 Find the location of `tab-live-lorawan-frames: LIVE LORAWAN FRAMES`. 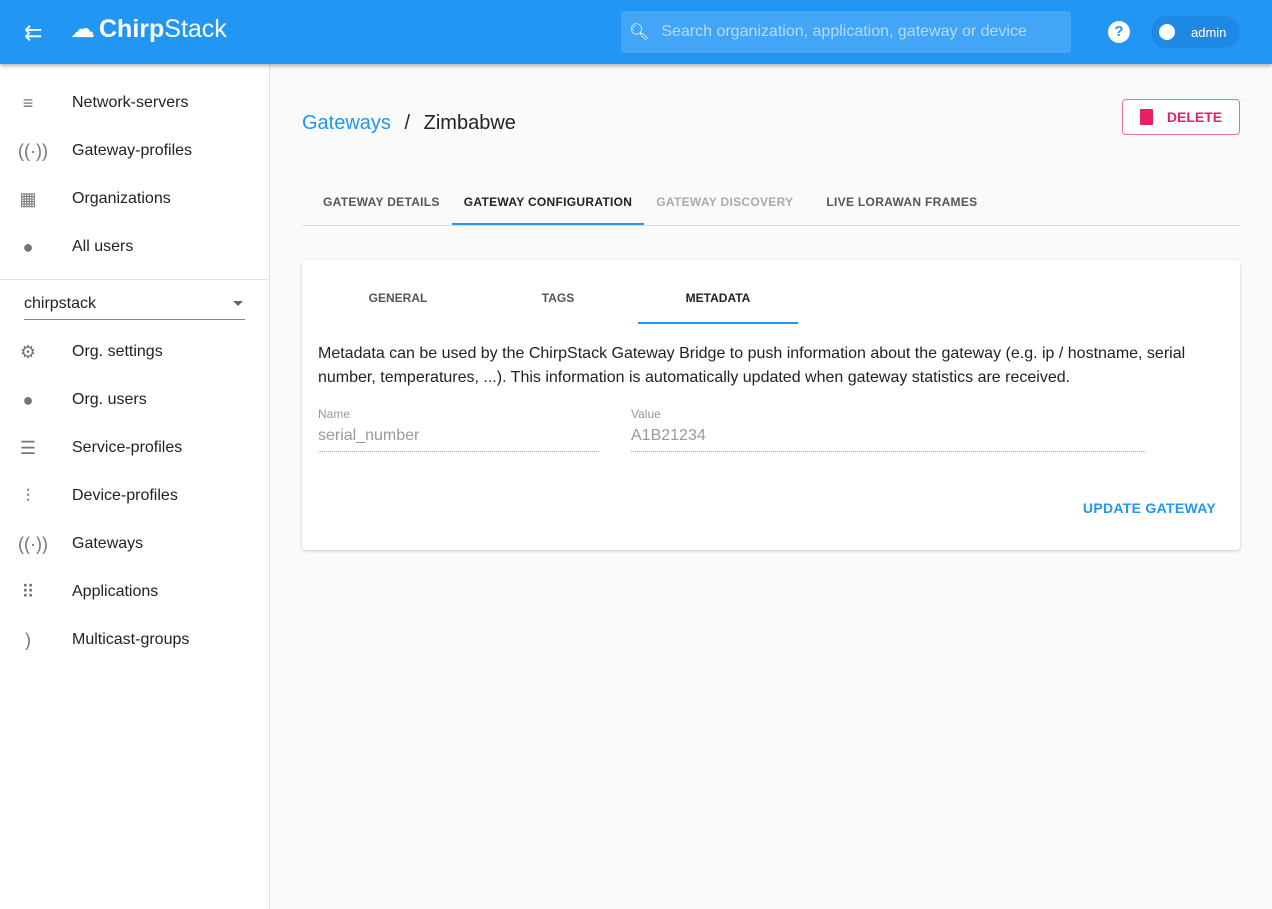

tab-live-lorawan-frames: LIVE LORAWAN FRAMES is located at coordinates (897, 201).